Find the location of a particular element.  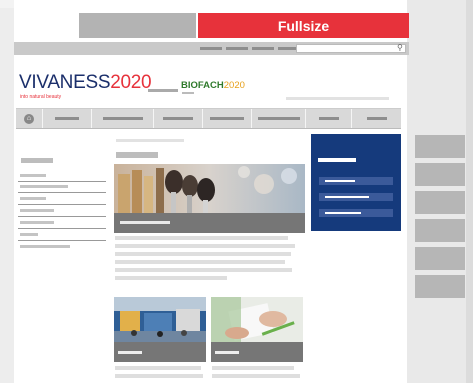

news-thumbnail-meeting is located at coordinates (257, 320).